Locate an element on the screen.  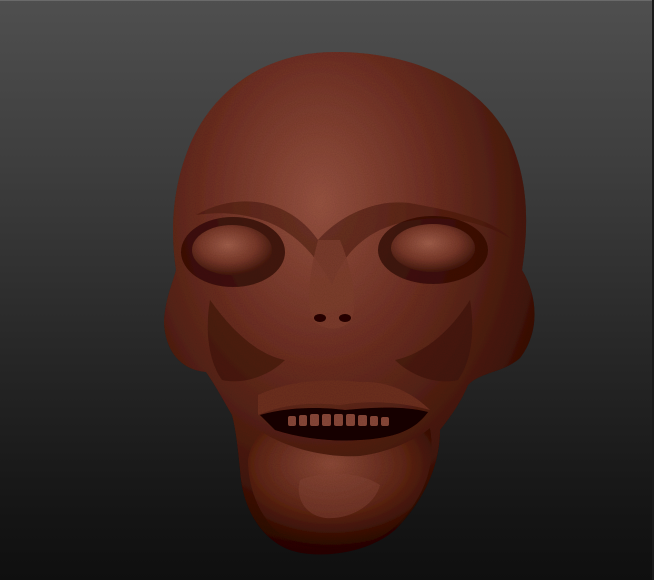
nostril-right is located at coordinates (345, 318).